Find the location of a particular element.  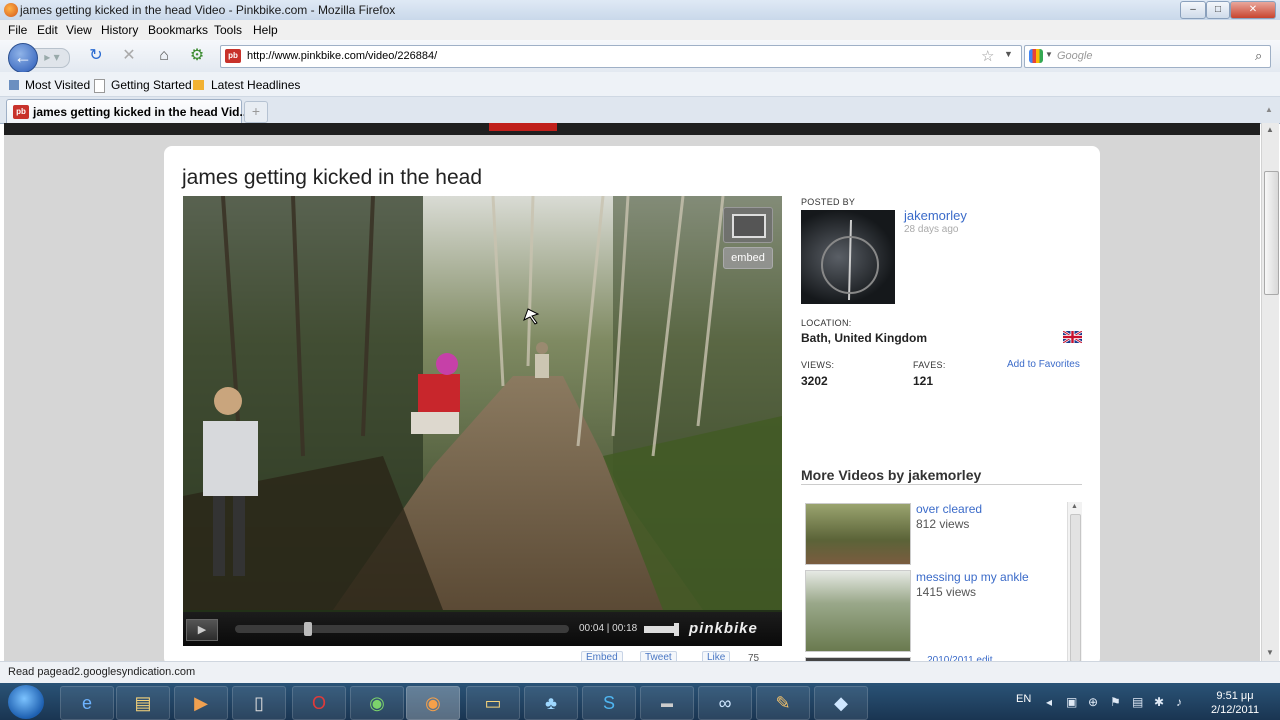

video-link: over cleared is located at coordinates (949, 509).